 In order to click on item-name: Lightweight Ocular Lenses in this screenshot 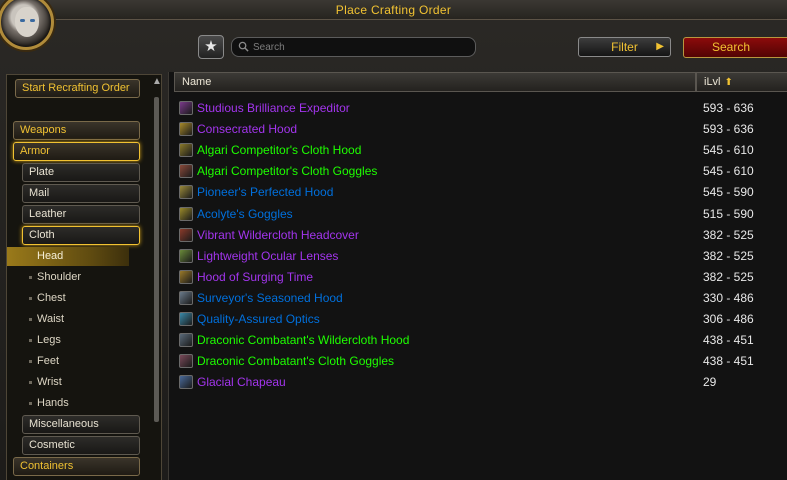, I will do `click(268, 255)`.